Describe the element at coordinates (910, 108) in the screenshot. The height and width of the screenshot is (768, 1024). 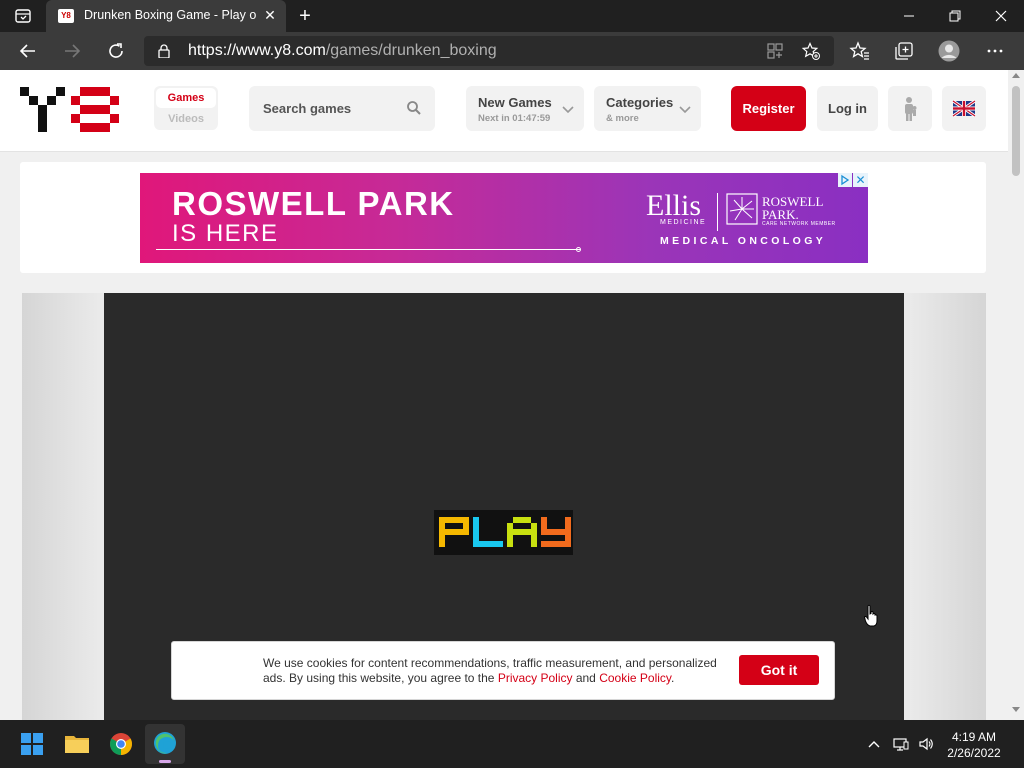
I see `parental-icon` at that location.